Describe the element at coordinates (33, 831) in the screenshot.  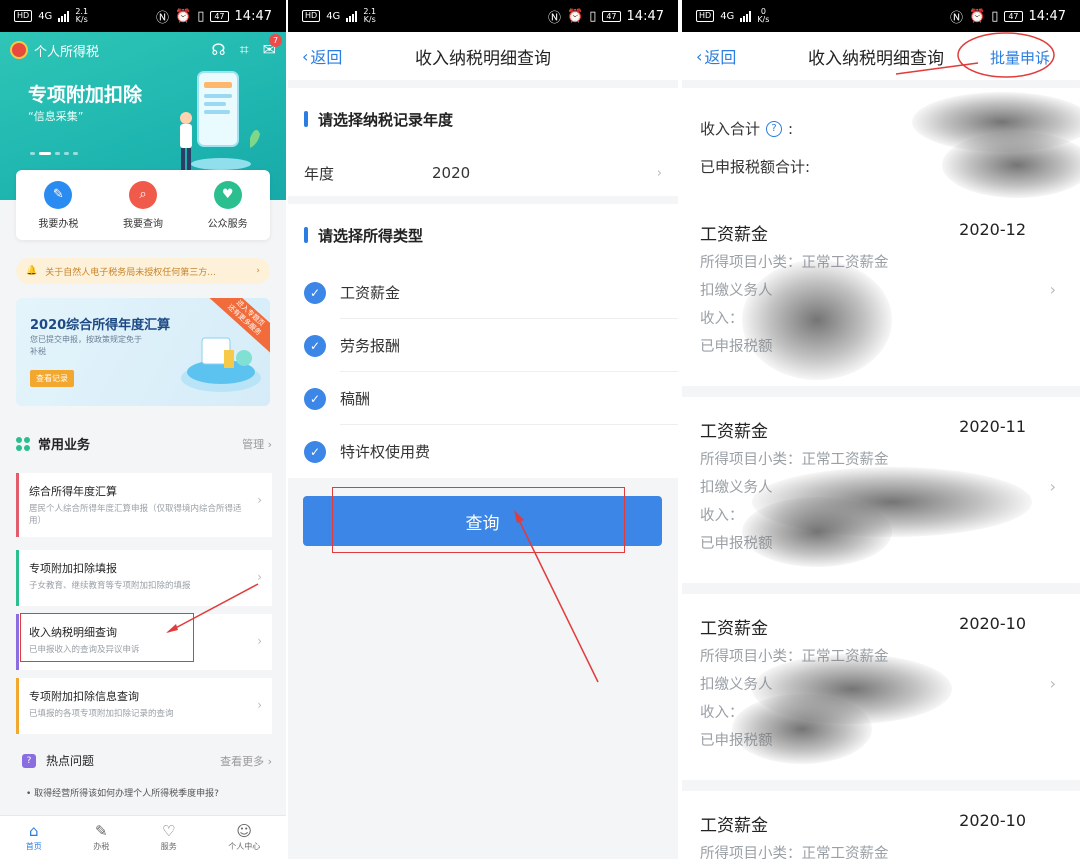
I see `home-icon: ⌂` at that location.